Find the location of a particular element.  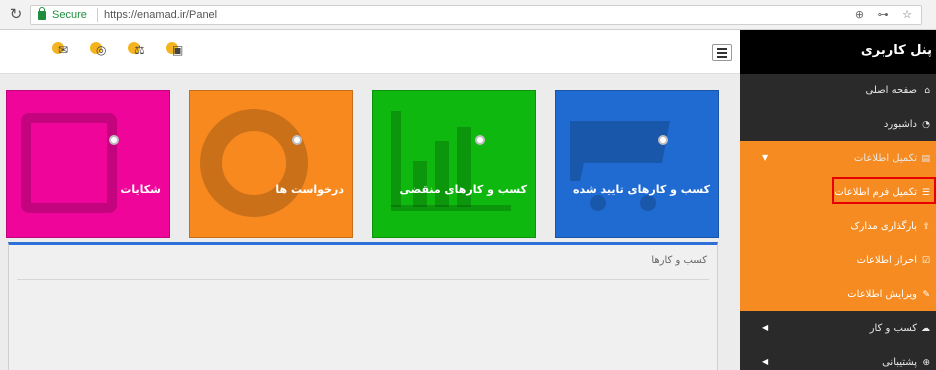

reload-icon: ↻ is located at coordinates (16, 14).